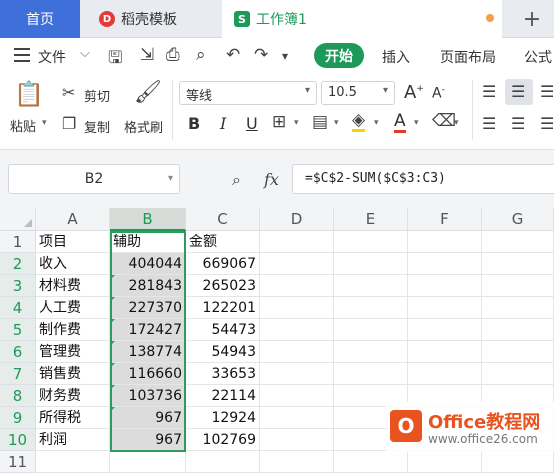  Describe the element at coordinates (18, 308) in the screenshot. I see `row-header: 4` at that location.